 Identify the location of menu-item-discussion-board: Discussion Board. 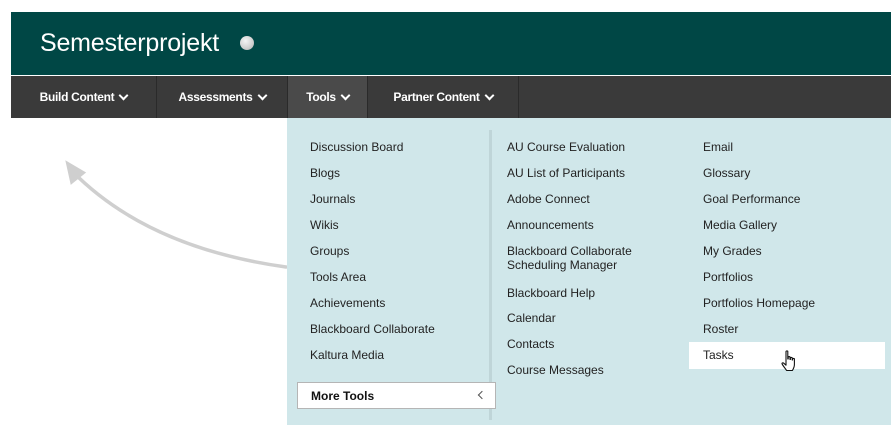
(356, 147).